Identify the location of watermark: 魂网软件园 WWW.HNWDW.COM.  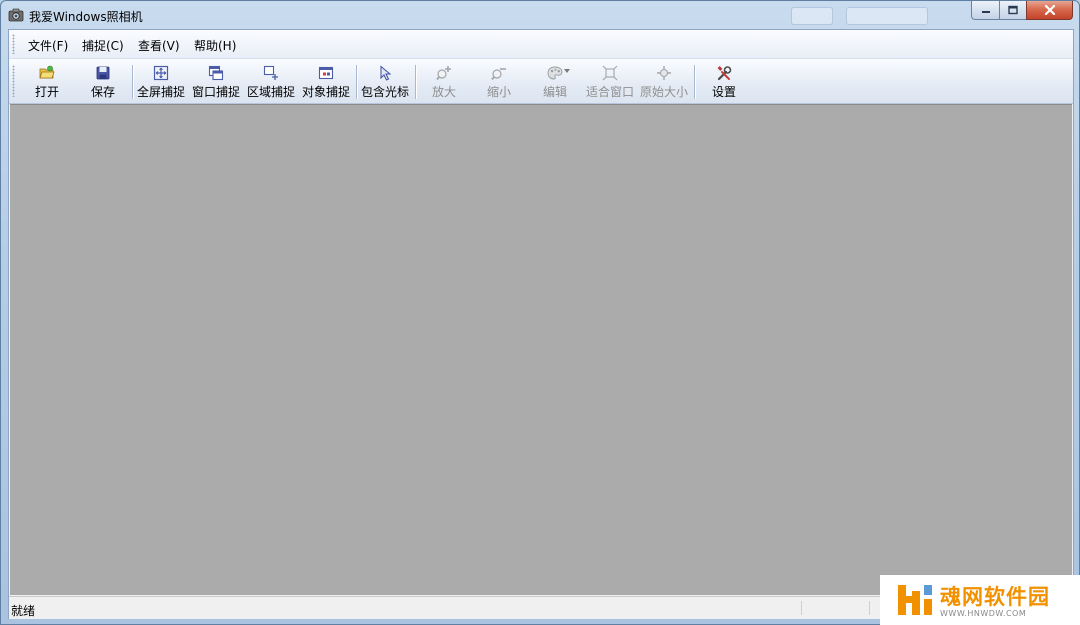
(980, 600).